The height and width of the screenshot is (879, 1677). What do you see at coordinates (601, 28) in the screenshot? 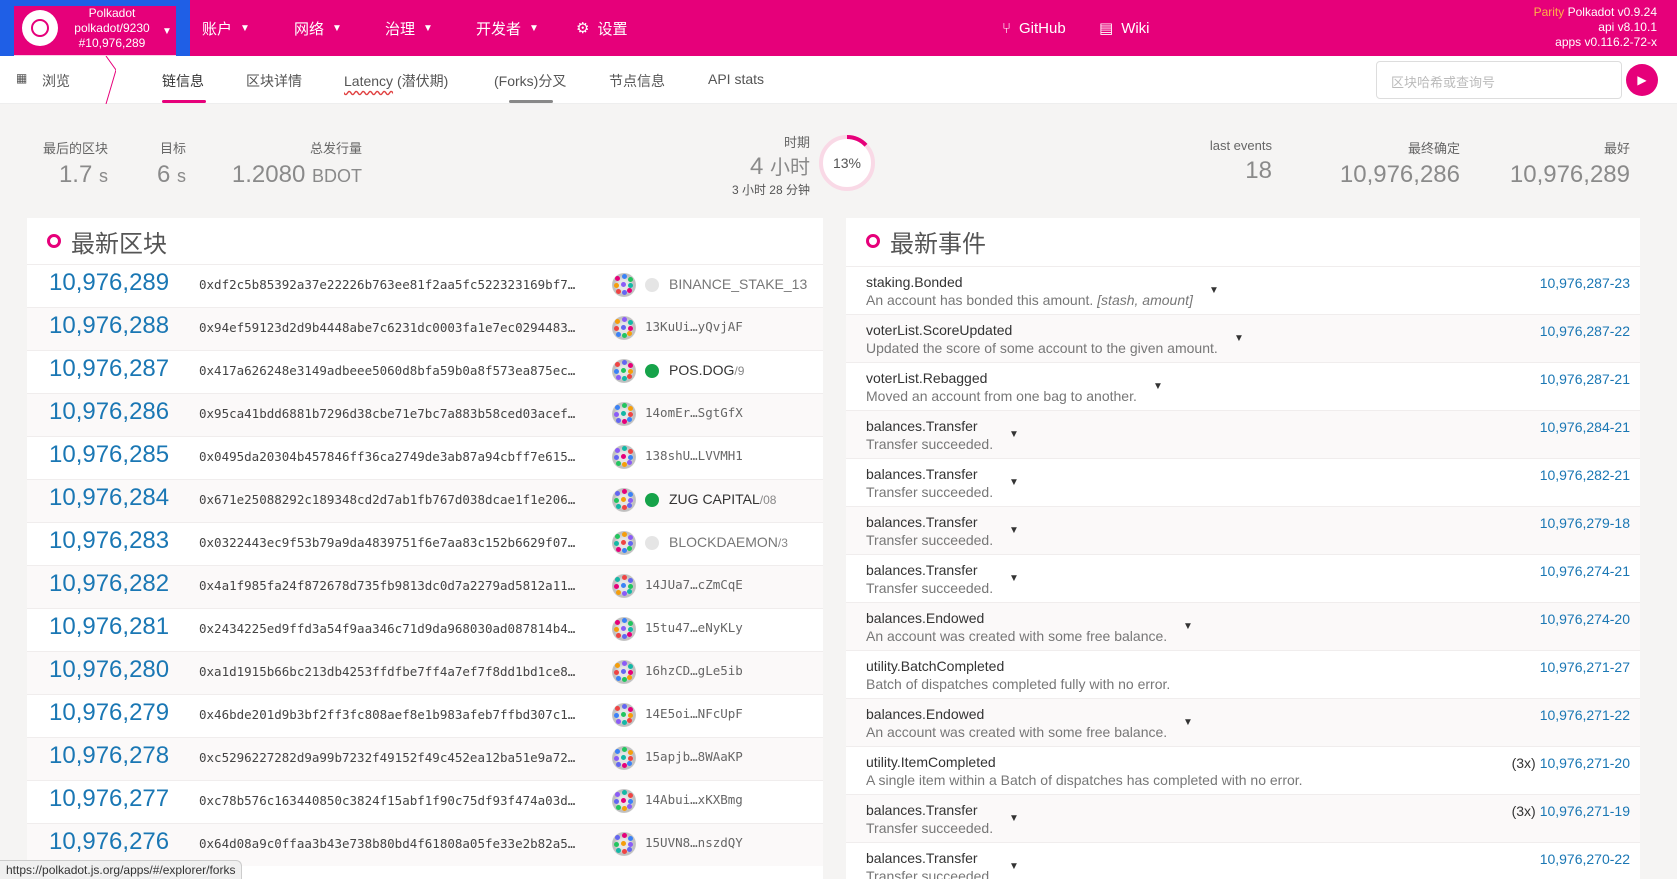
I see `nav-settings: ⚙ 设置` at bounding box center [601, 28].